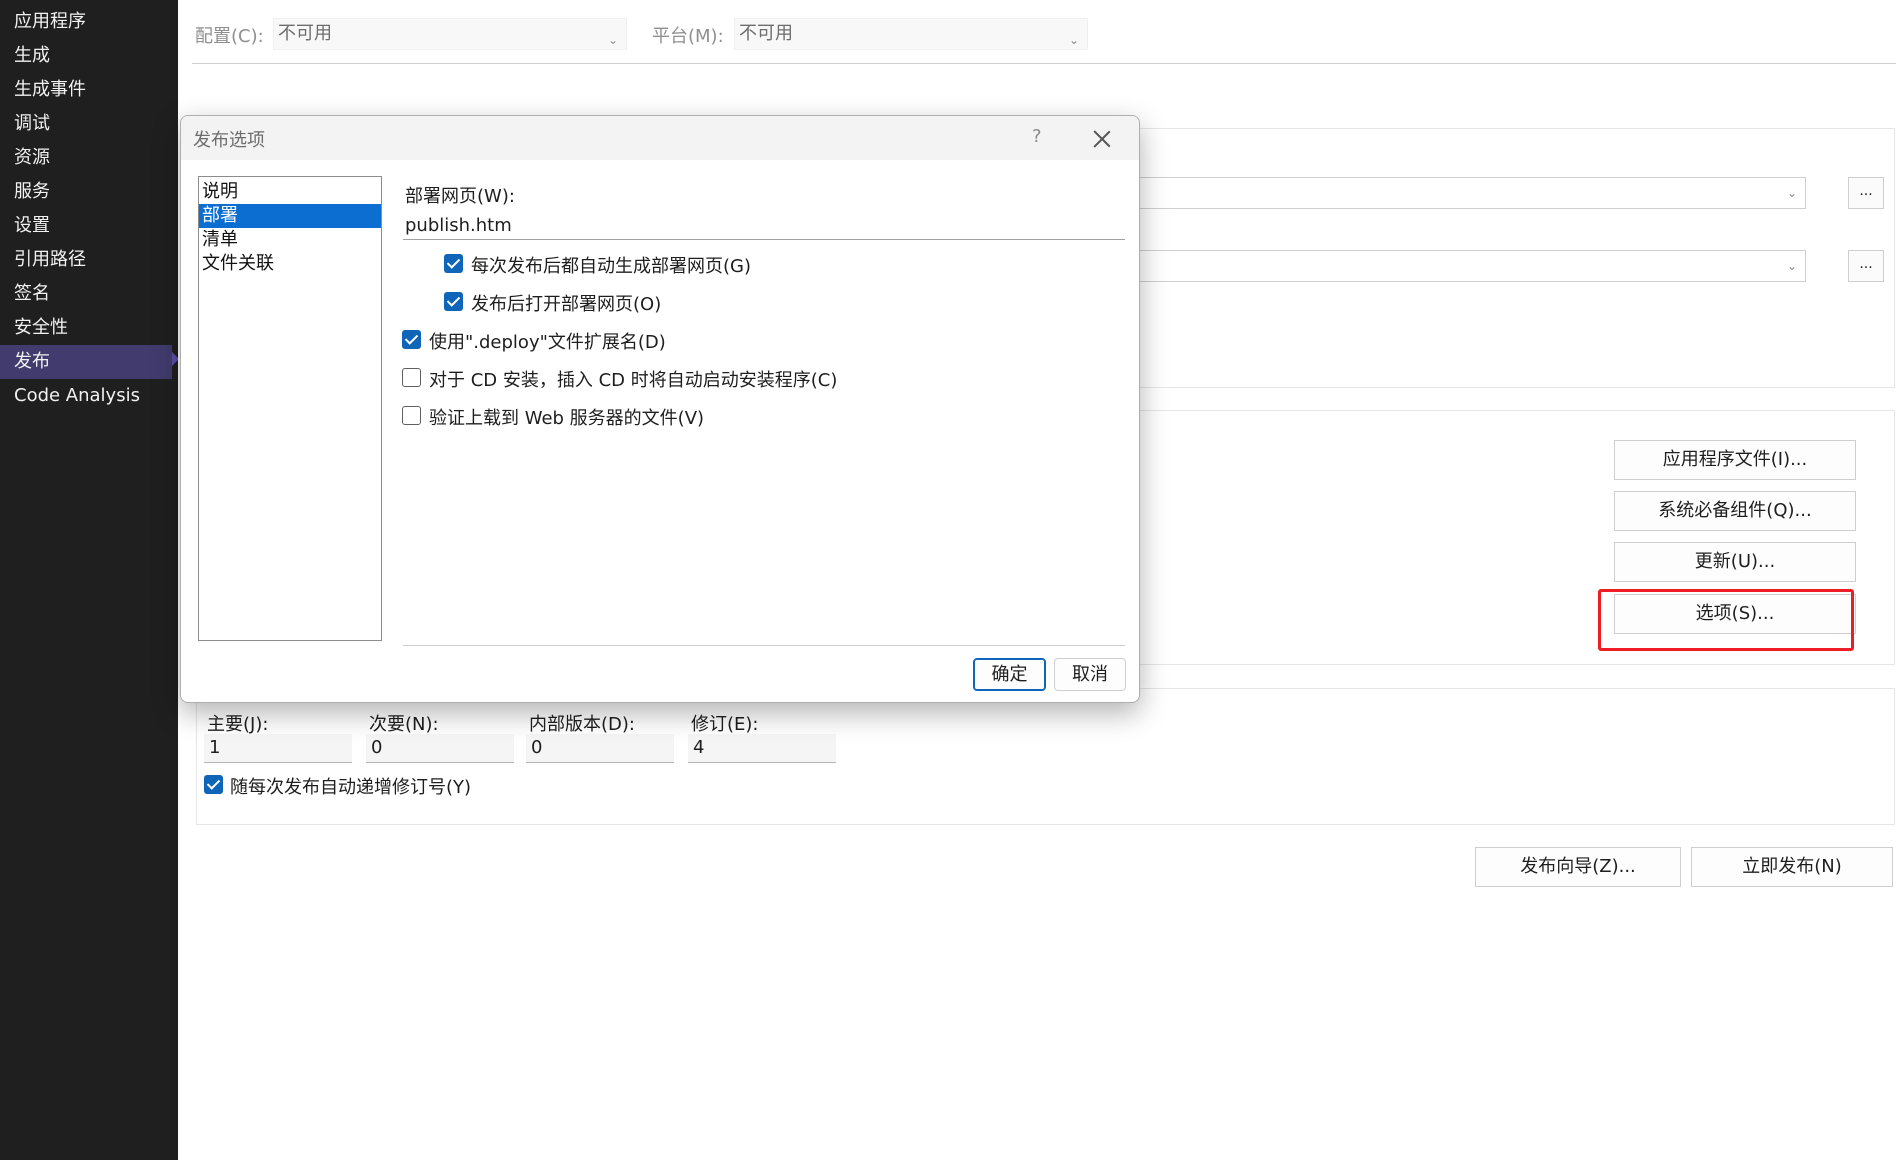 The width and height of the screenshot is (1901, 1160). What do you see at coordinates (688, 36) in the screenshot?
I see `platform-label: 平台(M):` at bounding box center [688, 36].